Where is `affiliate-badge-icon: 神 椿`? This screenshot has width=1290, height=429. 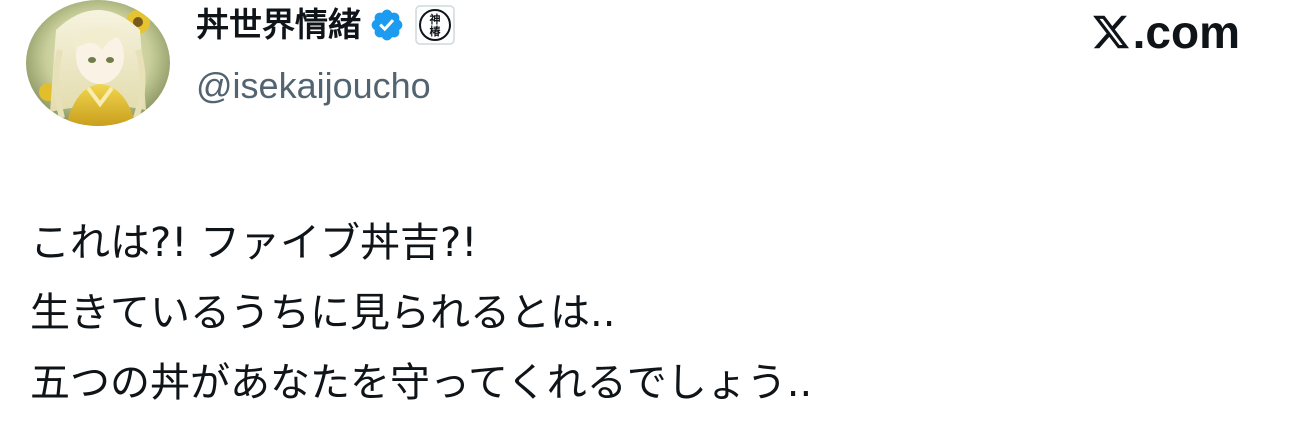
affiliate-badge-icon: 神 椿 is located at coordinates (435, 25).